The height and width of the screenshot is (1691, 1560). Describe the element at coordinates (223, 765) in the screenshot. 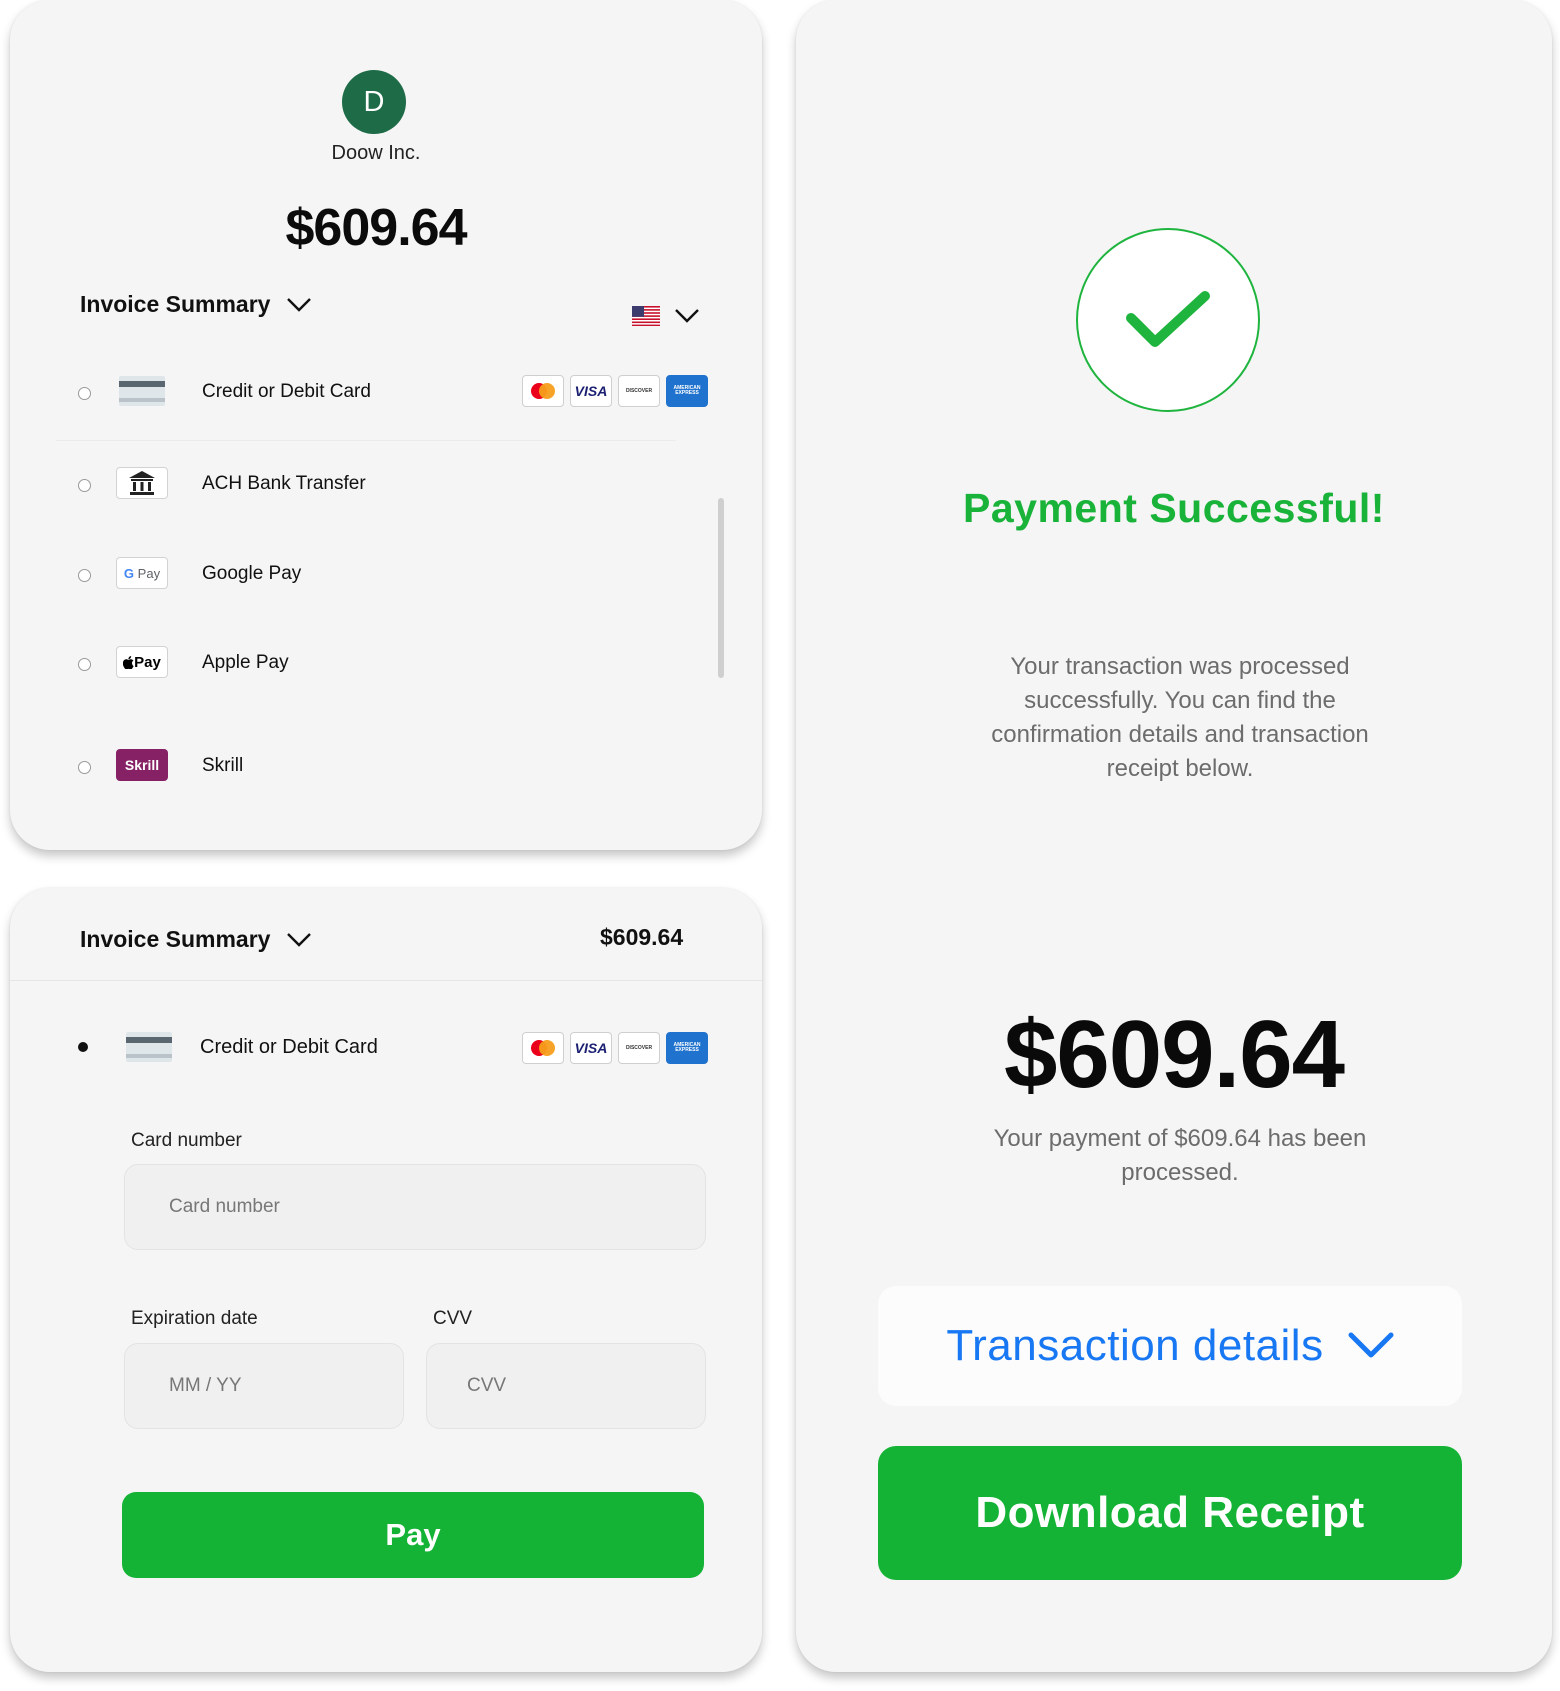

I see `payment-method-label: Skrill` at that location.